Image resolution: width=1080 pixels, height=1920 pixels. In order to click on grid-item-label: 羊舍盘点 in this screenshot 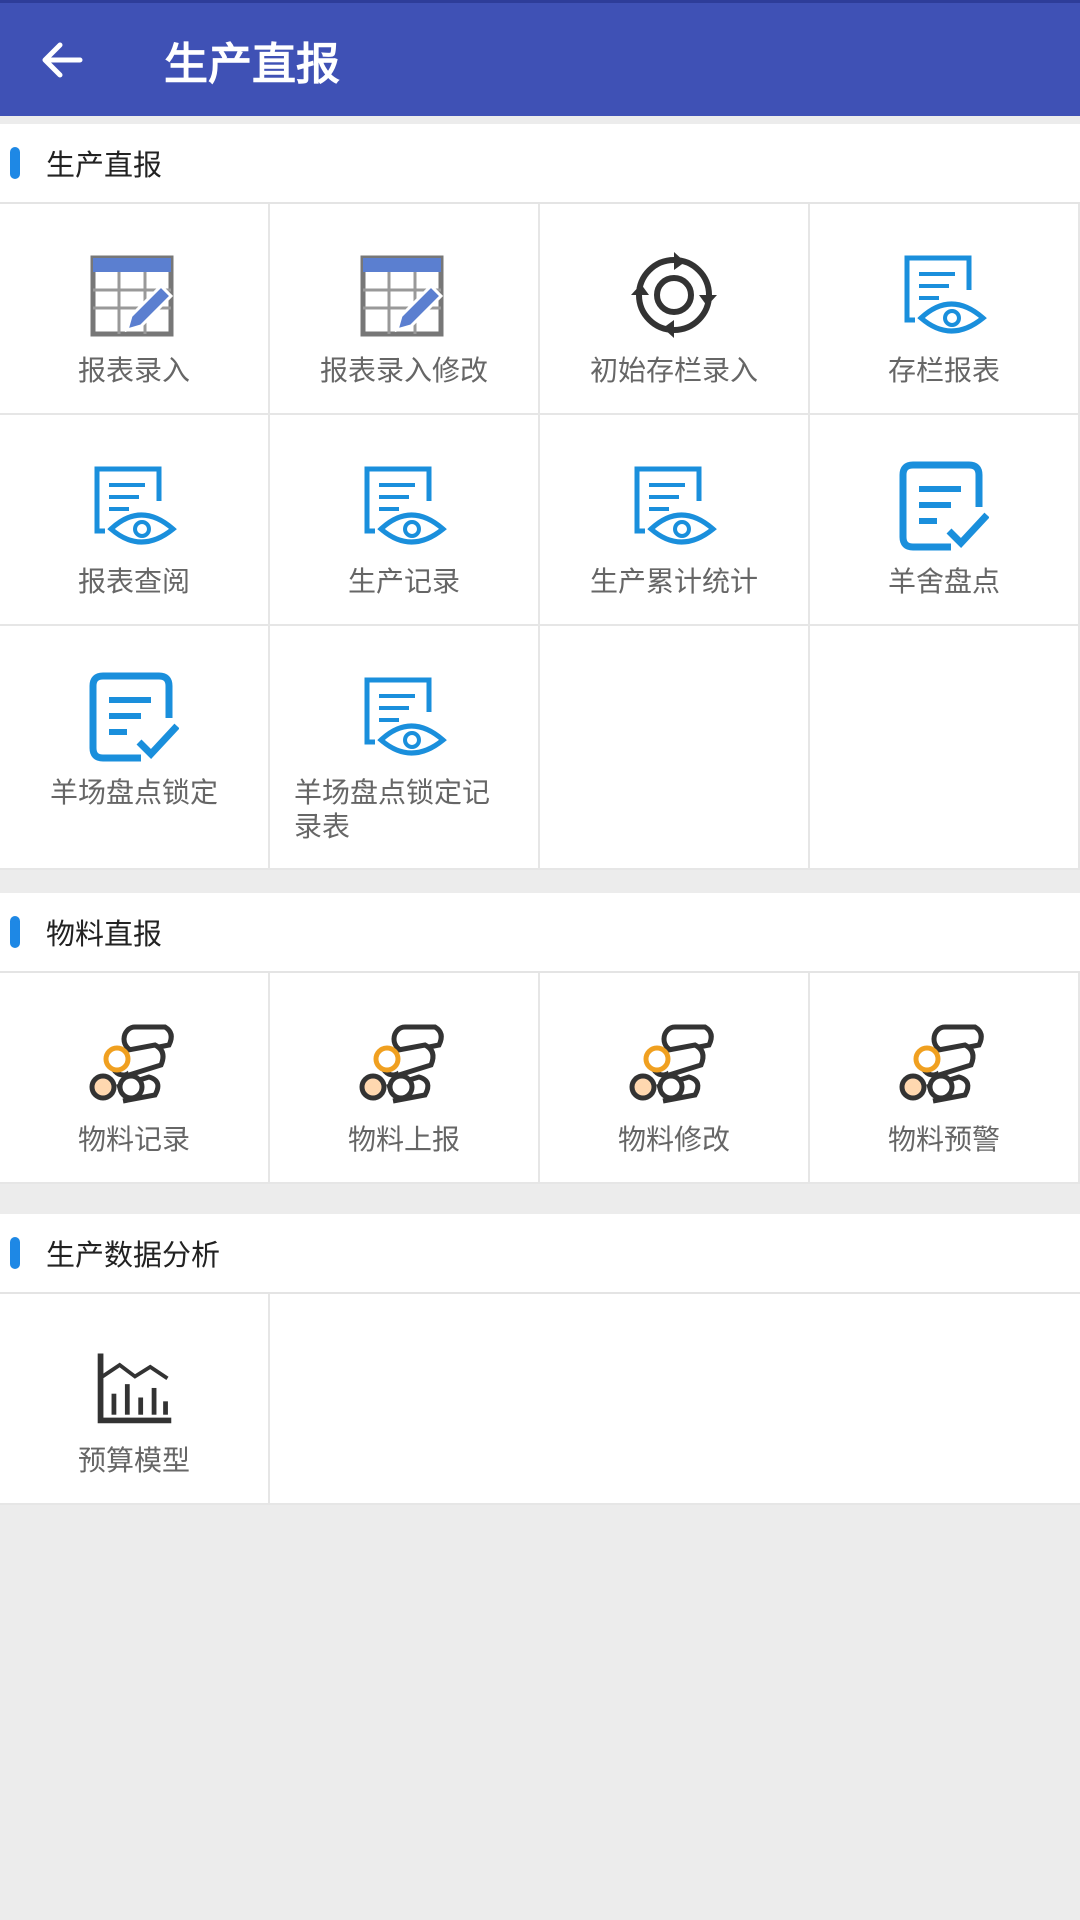, I will do `click(943, 581)`.